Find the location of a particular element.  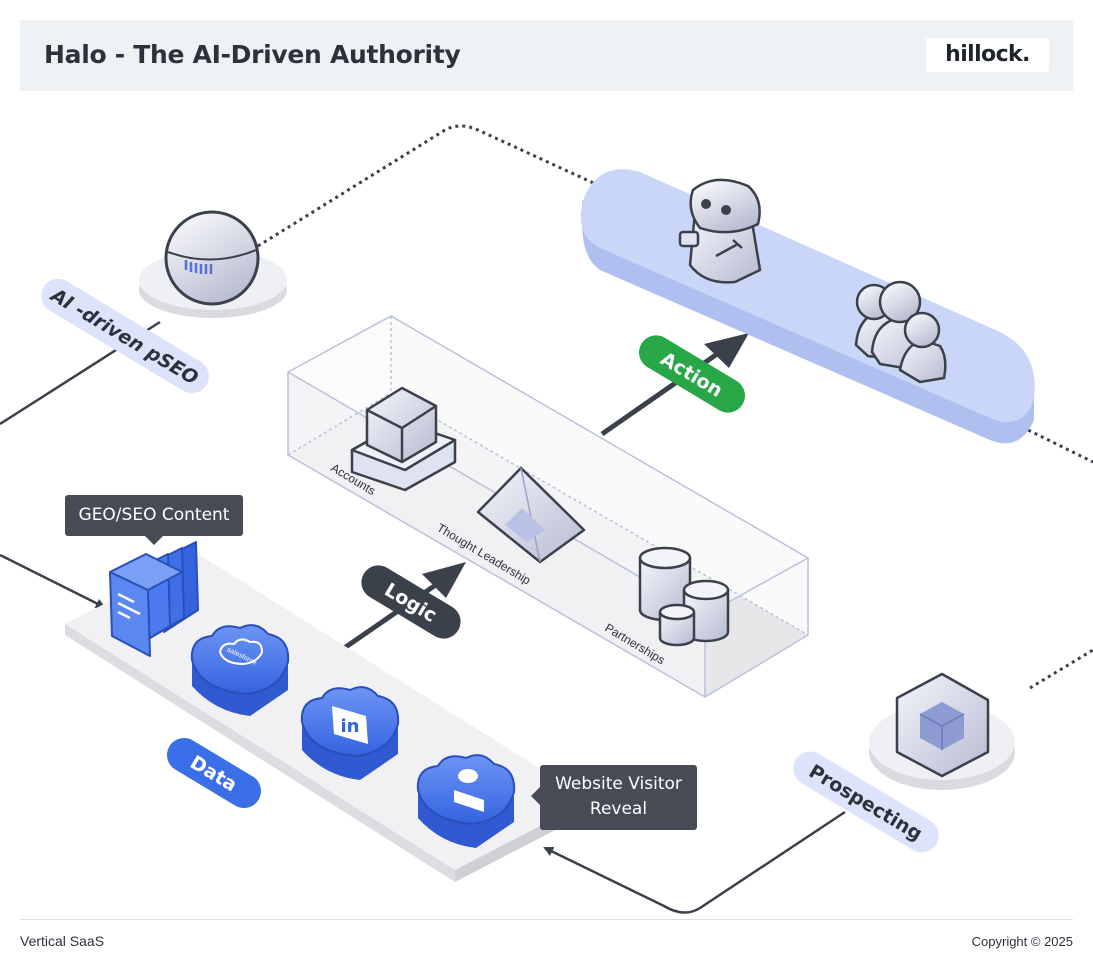

callout-geo-seo-content: GEO/SEO Content is located at coordinates (154, 520).